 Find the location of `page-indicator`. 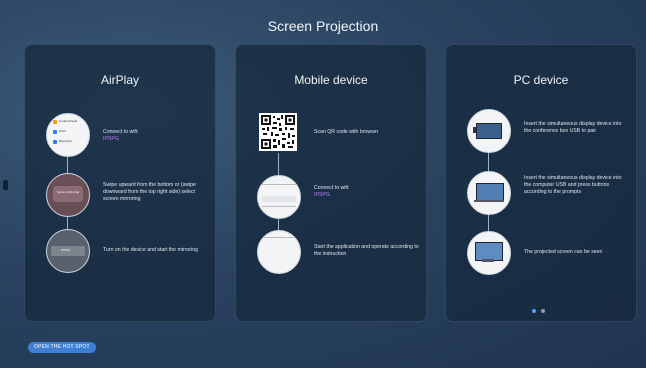

page-indicator is located at coordinates (541, 309).